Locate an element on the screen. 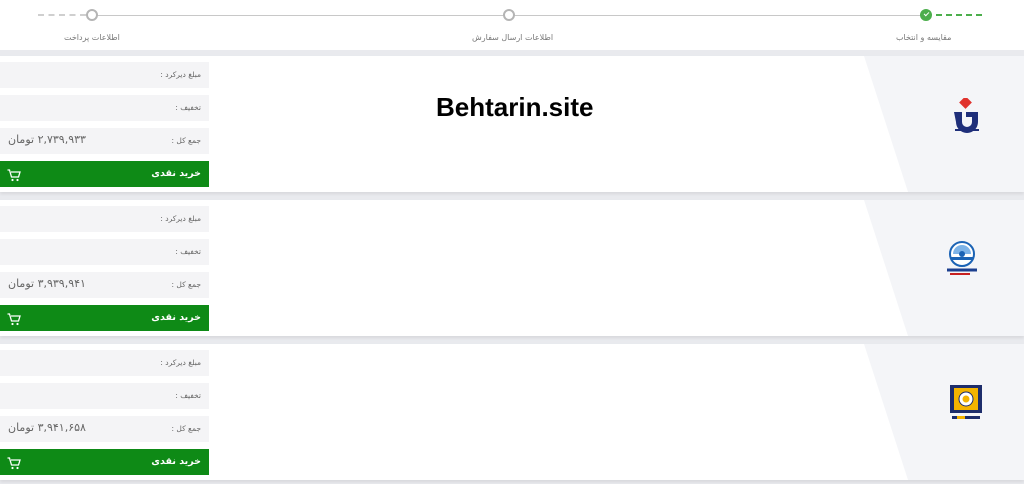 Image resolution: width=1024 pixels, height=484 pixels. bimeh-dana-logo is located at coordinates (967, 117).